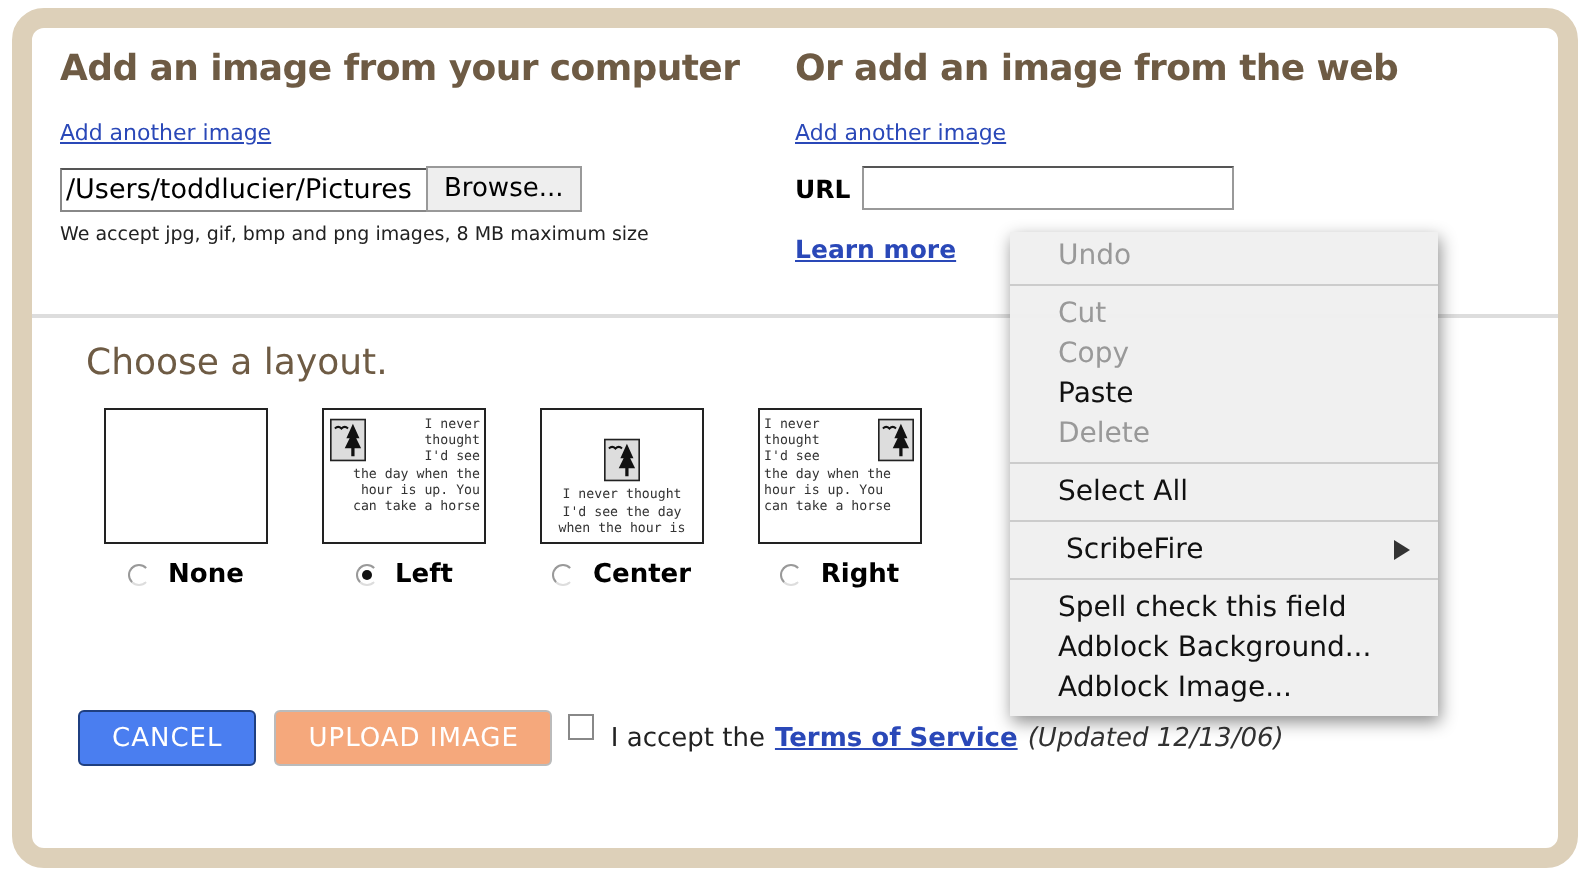 This screenshot has width=1590, height=876. I want to click on url-field, so click(1048, 188).